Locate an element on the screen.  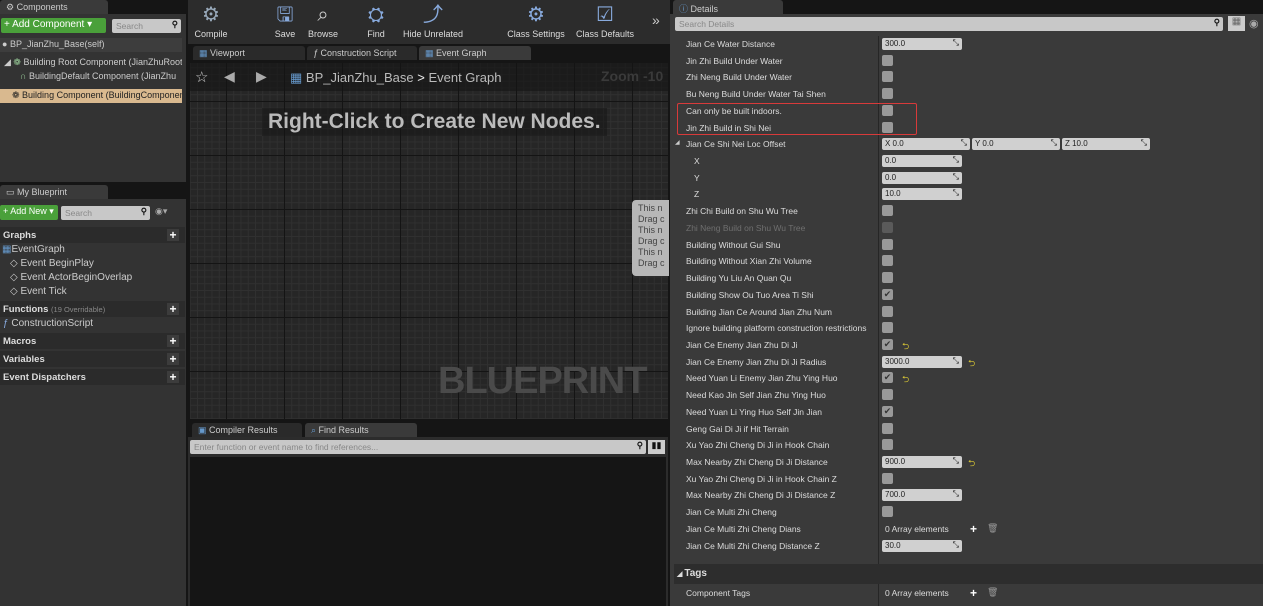
forward-arrow-icon: ▶ is located at coordinates (261, 76).